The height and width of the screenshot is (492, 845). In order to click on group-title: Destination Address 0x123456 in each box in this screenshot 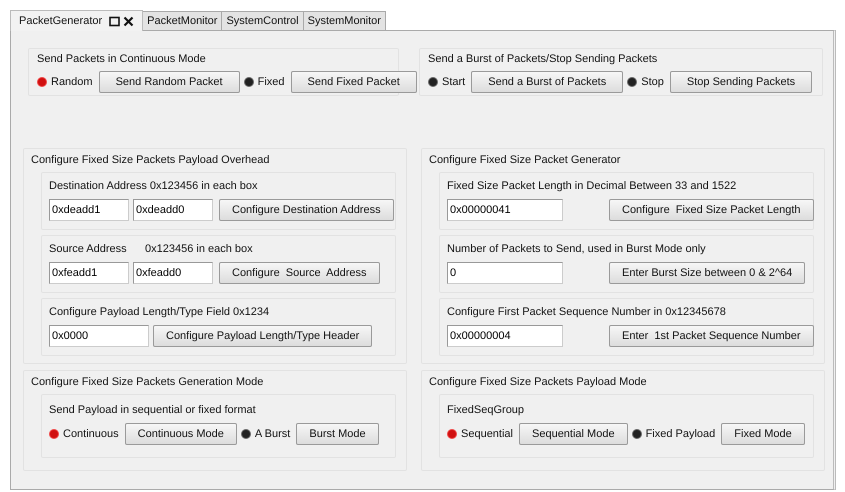, I will do `click(154, 186)`.